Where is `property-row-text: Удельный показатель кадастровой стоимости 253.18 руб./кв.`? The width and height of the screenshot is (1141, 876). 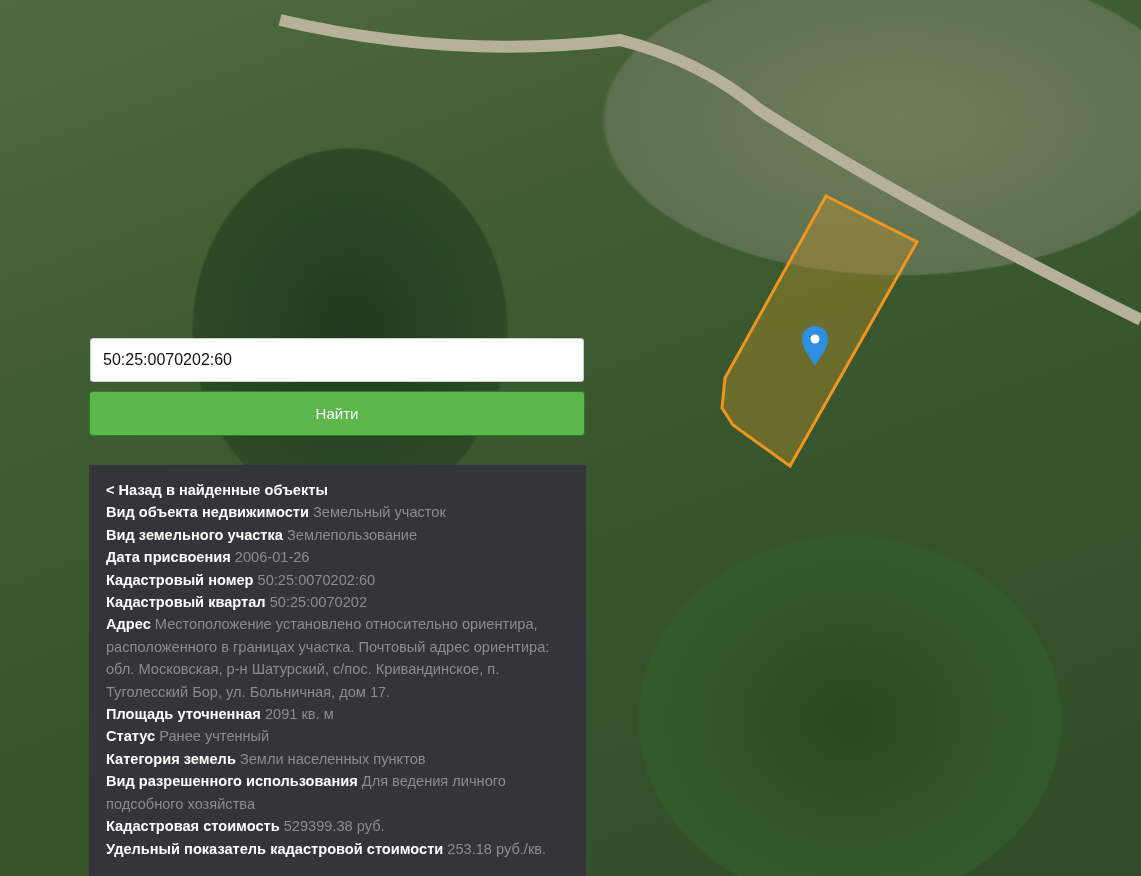 property-row-text: Удельный показатель кадастровой стоимости 253.18 руб./кв. is located at coordinates (327, 849).